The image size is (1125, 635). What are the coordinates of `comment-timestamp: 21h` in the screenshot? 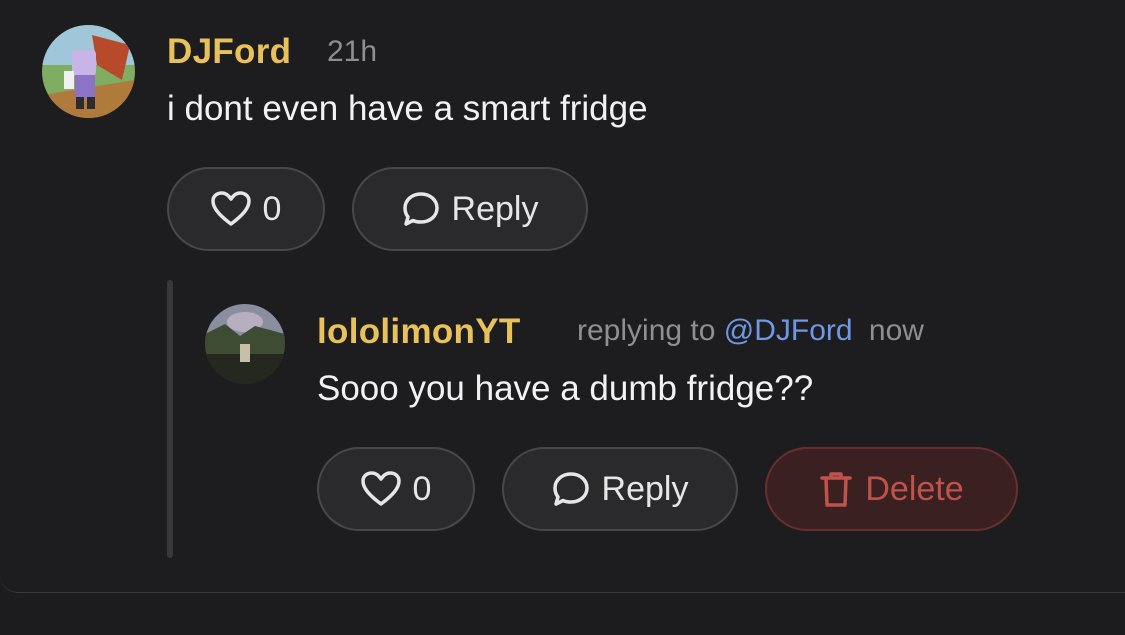 It's located at (352, 51).